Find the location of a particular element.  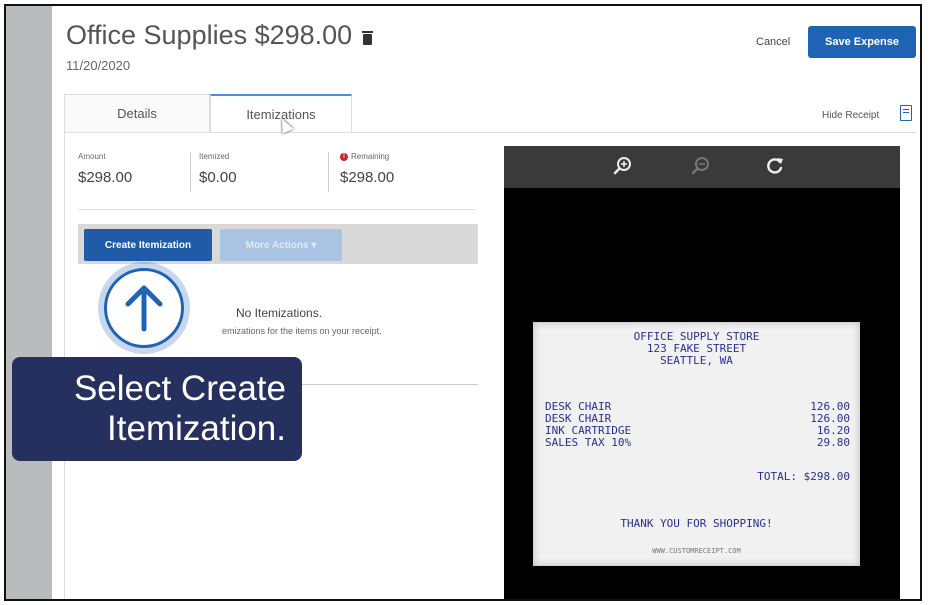

cancel-button: Cancel is located at coordinates (773, 42).